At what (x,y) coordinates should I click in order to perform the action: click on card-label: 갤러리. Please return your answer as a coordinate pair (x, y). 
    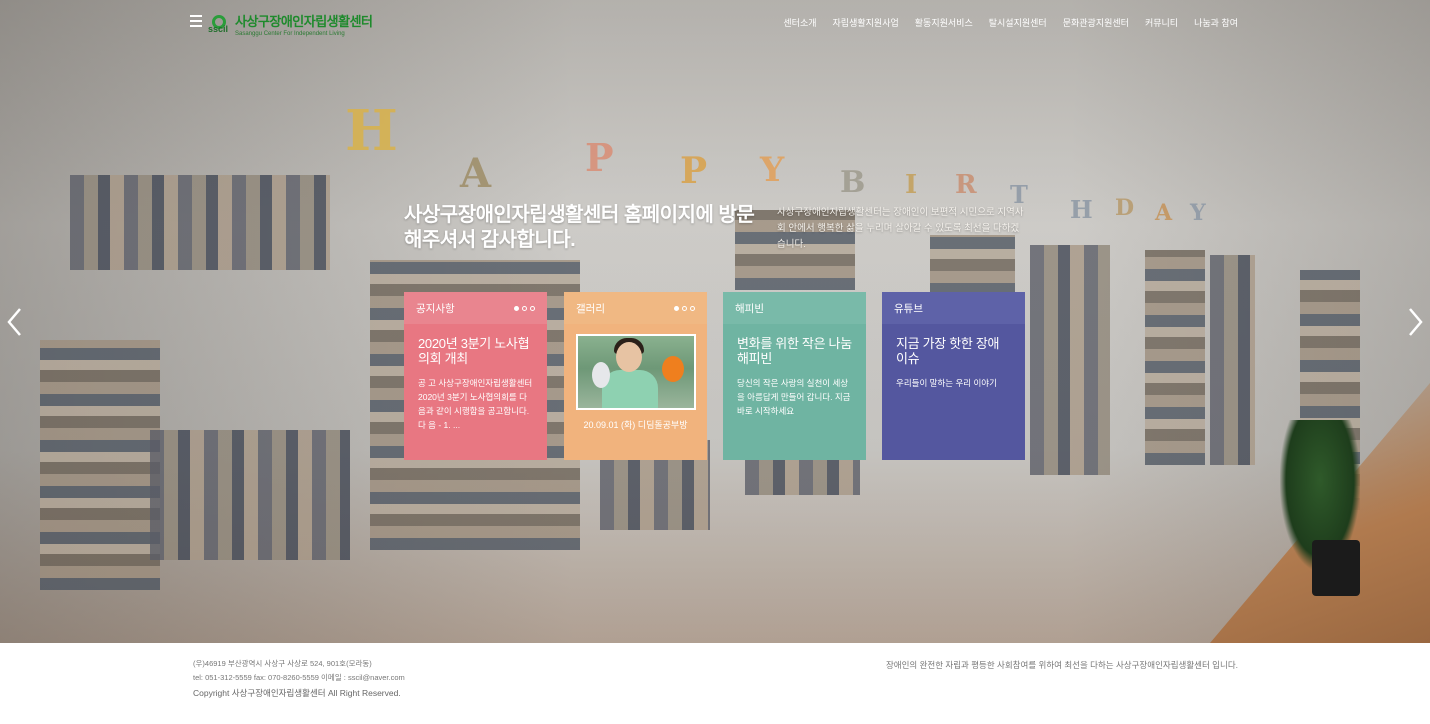
    Looking at the image, I should click on (590, 308).